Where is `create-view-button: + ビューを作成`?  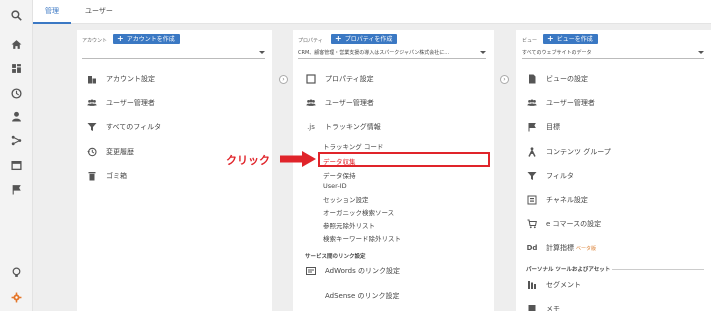 create-view-button: + ビューを作成 is located at coordinates (570, 39).